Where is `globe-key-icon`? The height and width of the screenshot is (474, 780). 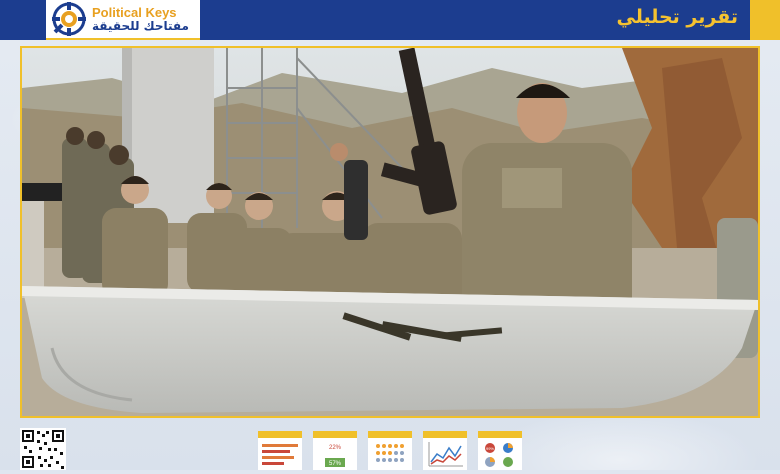
globe-key-icon is located at coordinates (69, 19).